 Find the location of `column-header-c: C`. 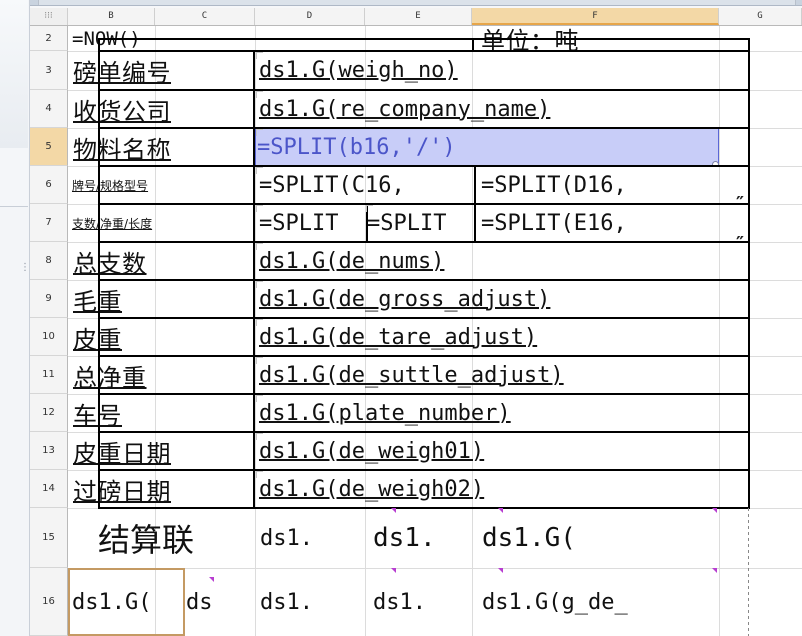

column-header-c: C is located at coordinates (205, 16).